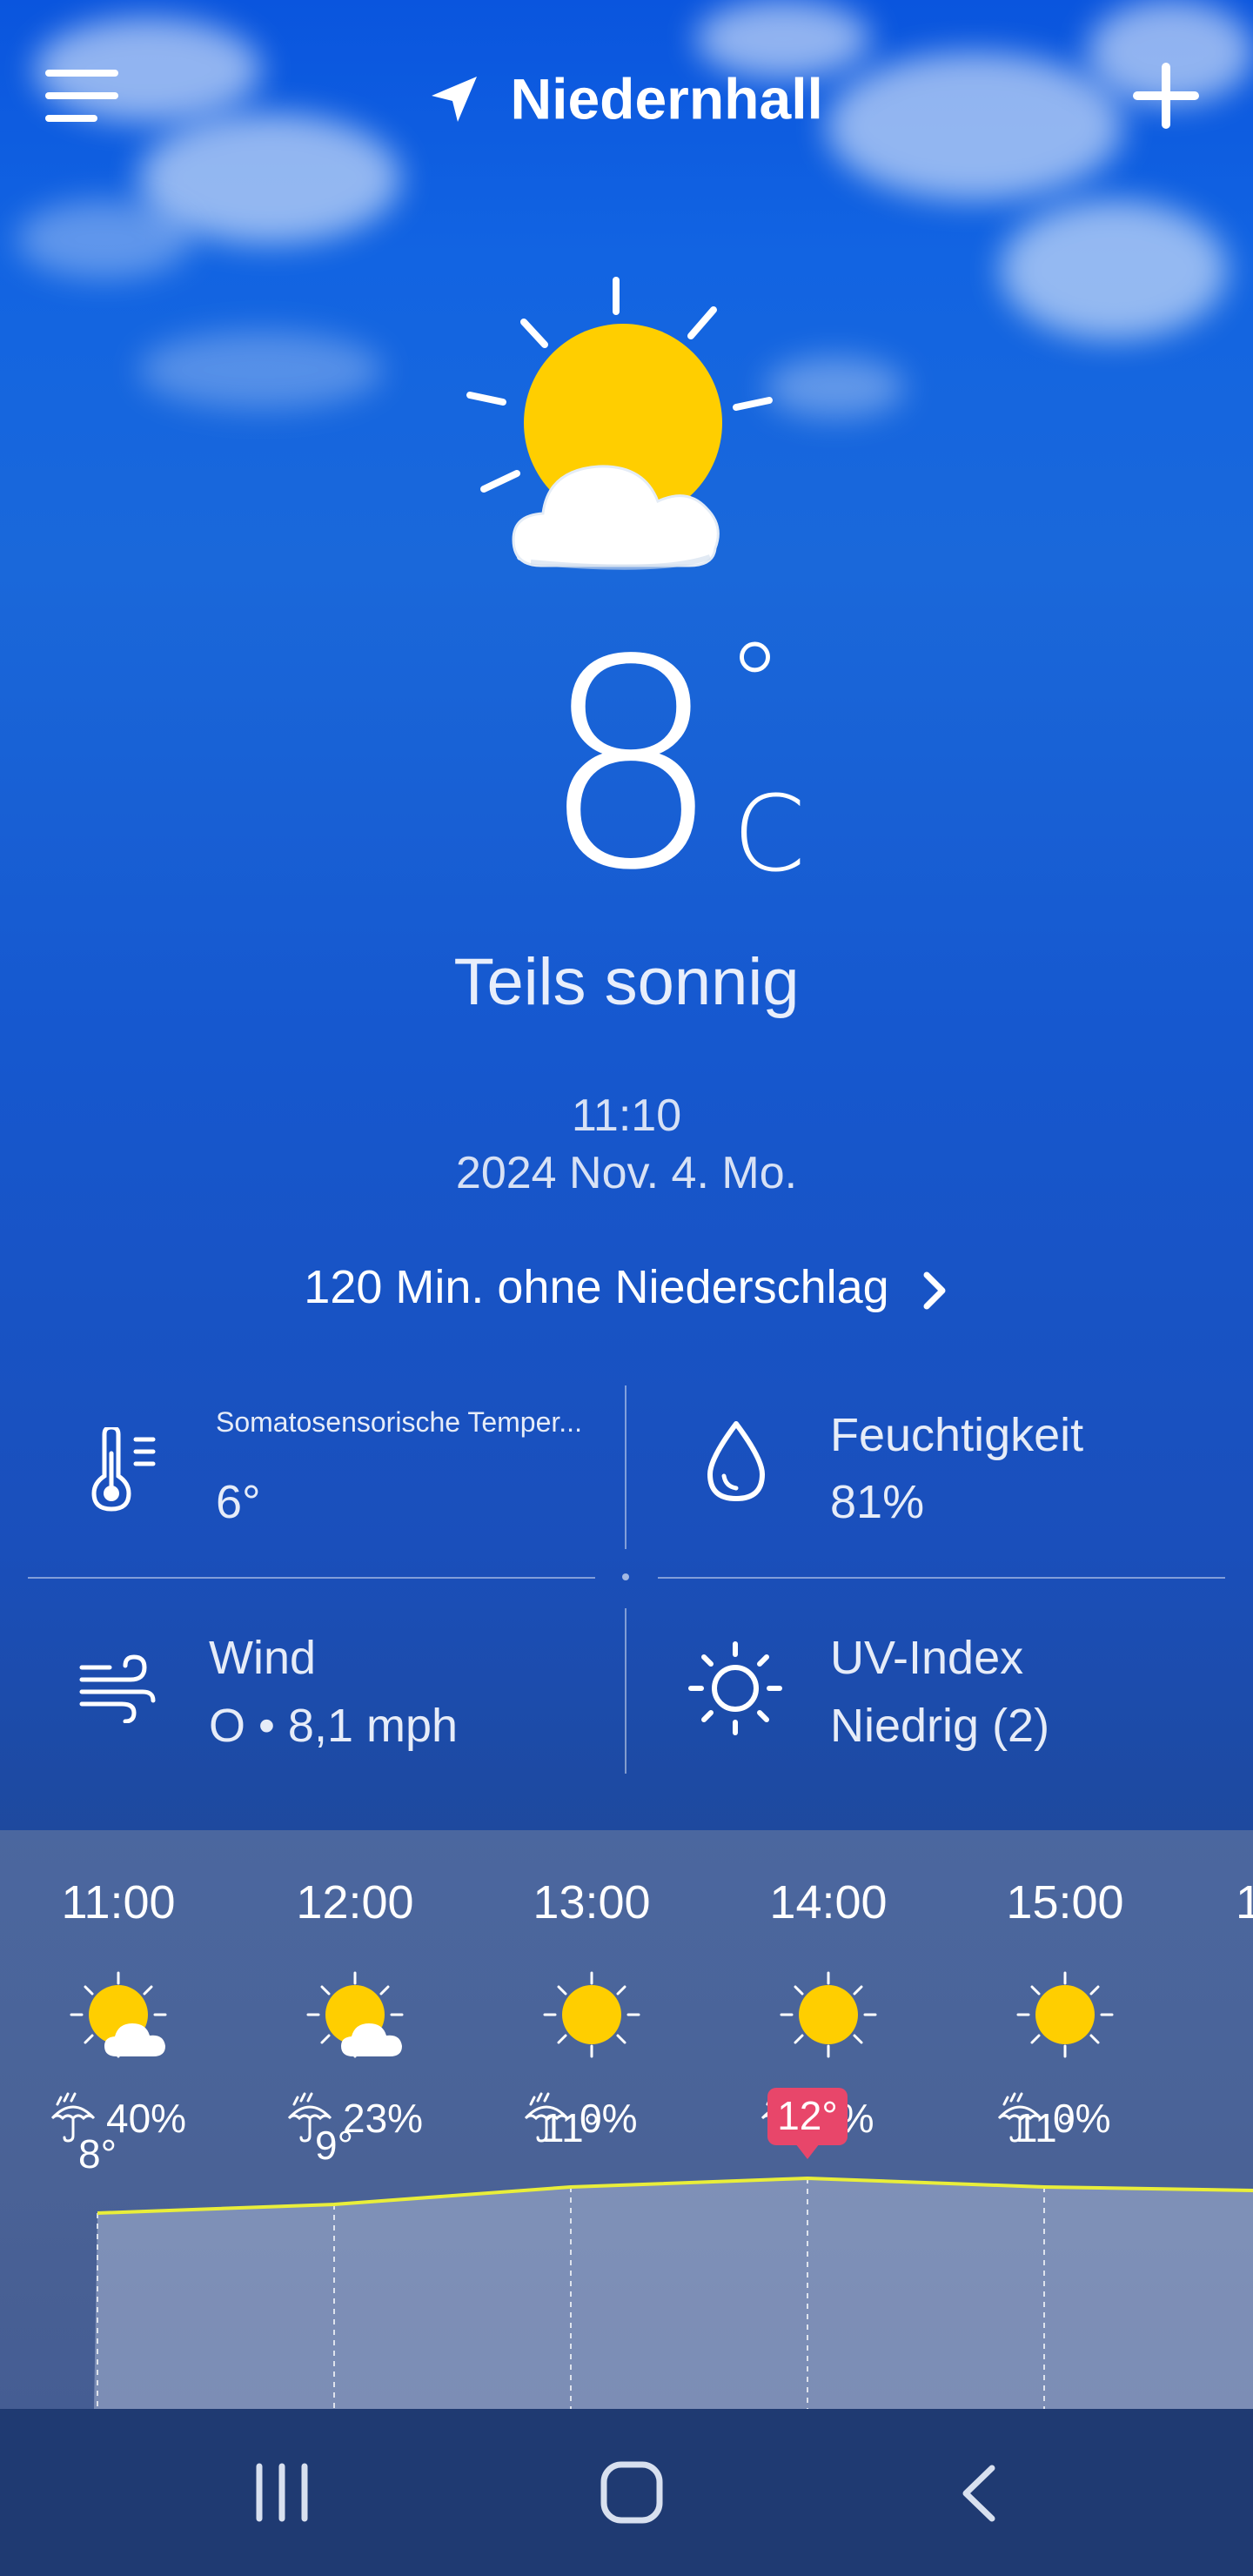 Image resolution: width=1253 pixels, height=2576 pixels. Describe the element at coordinates (334, 2145) in the screenshot. I see `hour-temperature: 9°` at that location.